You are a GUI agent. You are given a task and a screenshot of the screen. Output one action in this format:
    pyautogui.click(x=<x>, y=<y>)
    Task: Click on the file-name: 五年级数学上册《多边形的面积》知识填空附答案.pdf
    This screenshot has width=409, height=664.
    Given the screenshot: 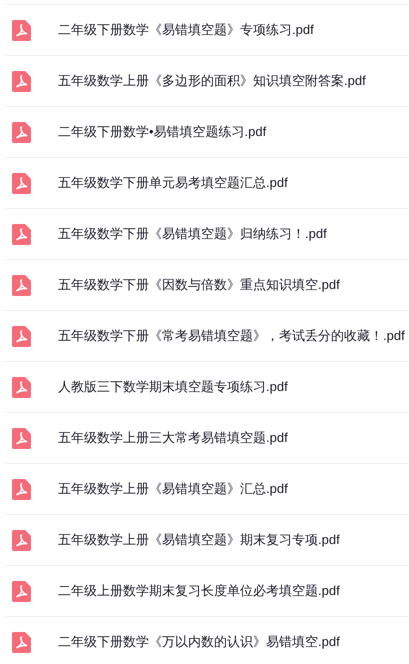 What is the action you would take?
    pyautogui.click(x=212, y=81)
    